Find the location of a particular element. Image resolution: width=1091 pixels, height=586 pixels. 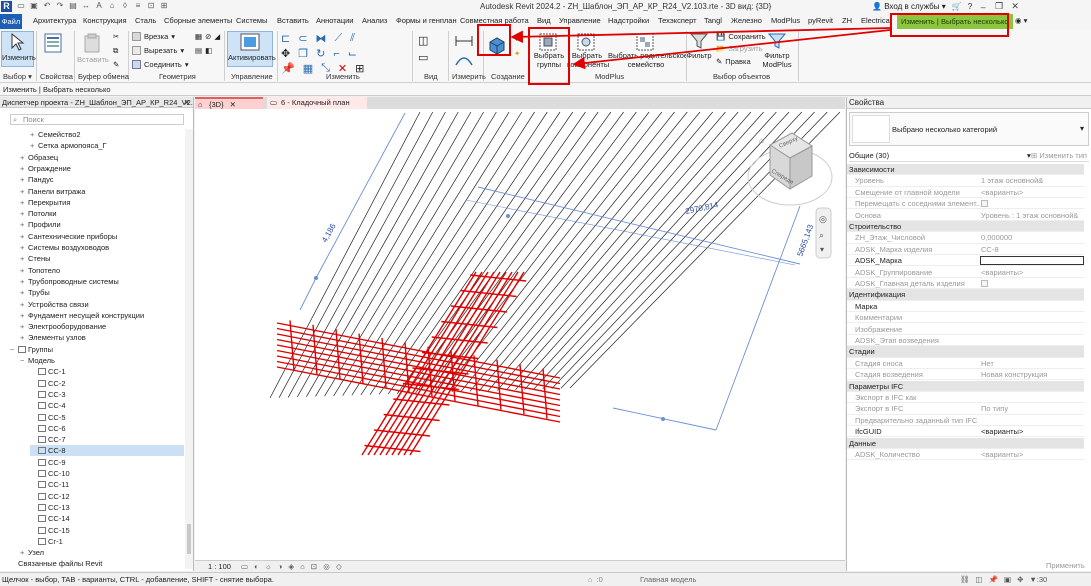

browser-item: + Топотело is located at coordinates (102, 270).